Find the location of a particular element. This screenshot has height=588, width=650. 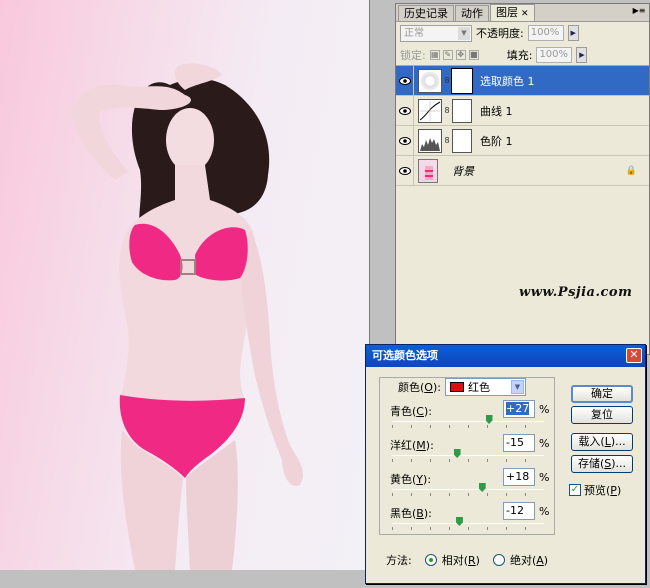

layer-list: 8 选取颜色 1 8 曲线 1 8 色阶 1 背景 🔒 is located at coordinates (522, 125).